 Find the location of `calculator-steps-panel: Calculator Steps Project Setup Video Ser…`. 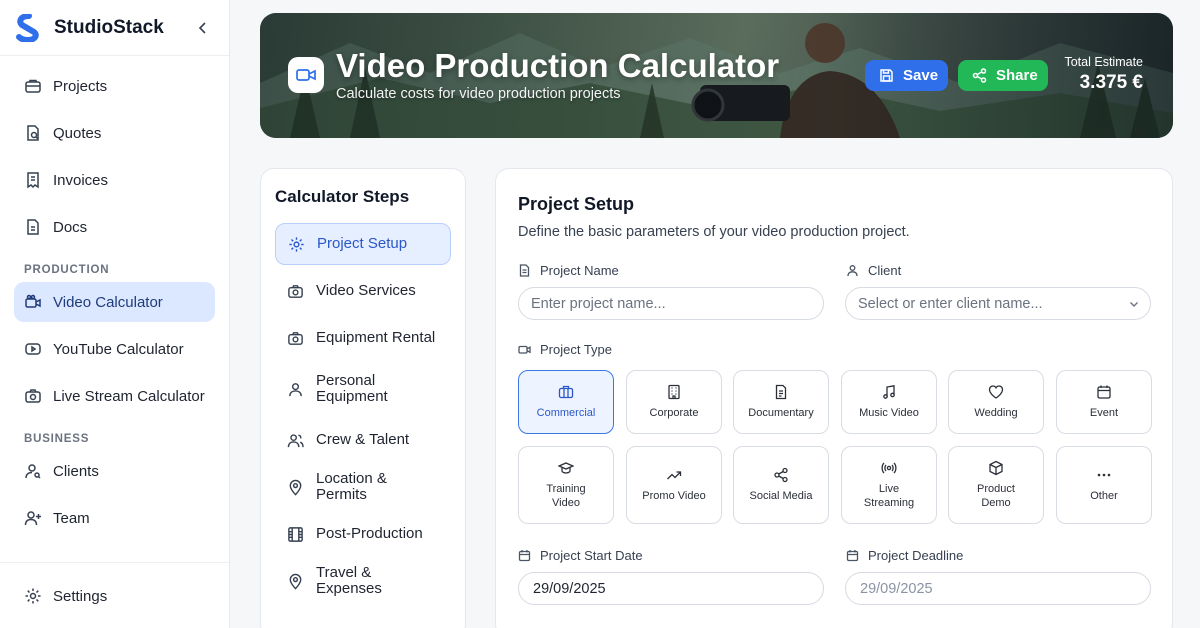

calculator-steps-panel: Calculator Steps Project Setup Video Ser… is located at coordinates (363, 398).